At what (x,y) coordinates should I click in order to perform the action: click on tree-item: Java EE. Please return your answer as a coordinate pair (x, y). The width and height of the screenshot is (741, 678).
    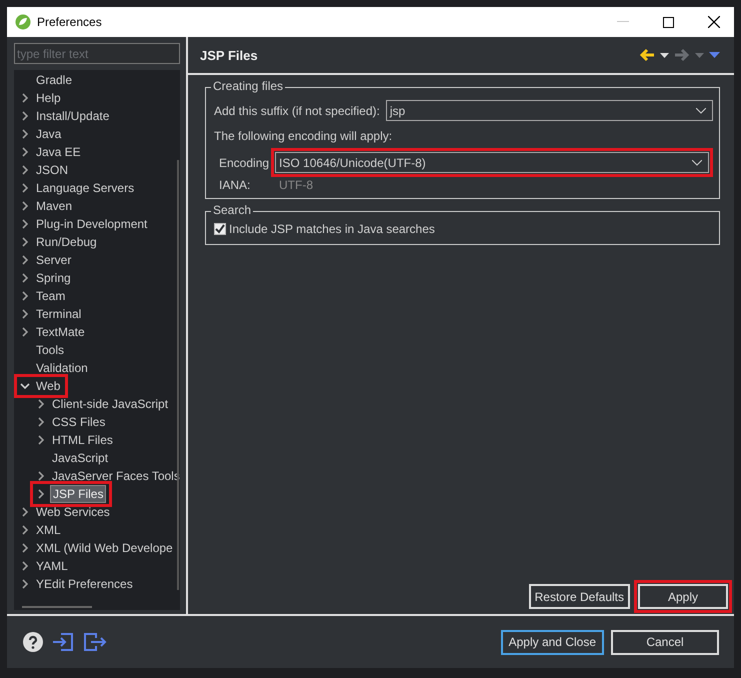
    Looking at the image, I should click on (58, 152).